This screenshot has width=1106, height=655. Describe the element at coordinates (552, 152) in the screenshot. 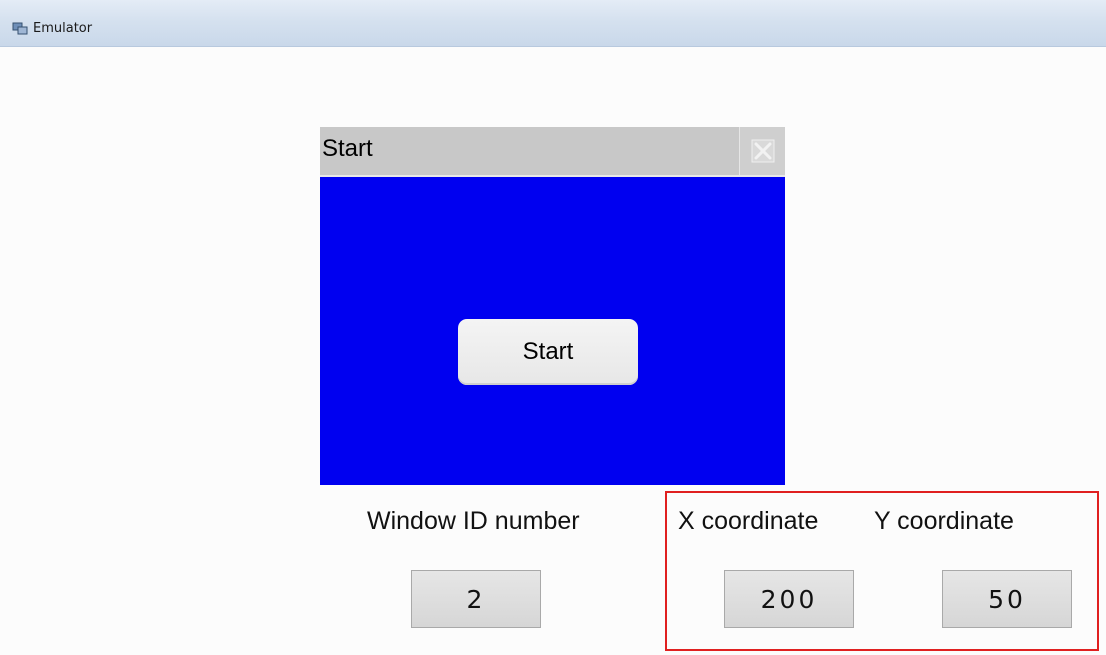

I see `start-window-titlebar: Start` at that location.